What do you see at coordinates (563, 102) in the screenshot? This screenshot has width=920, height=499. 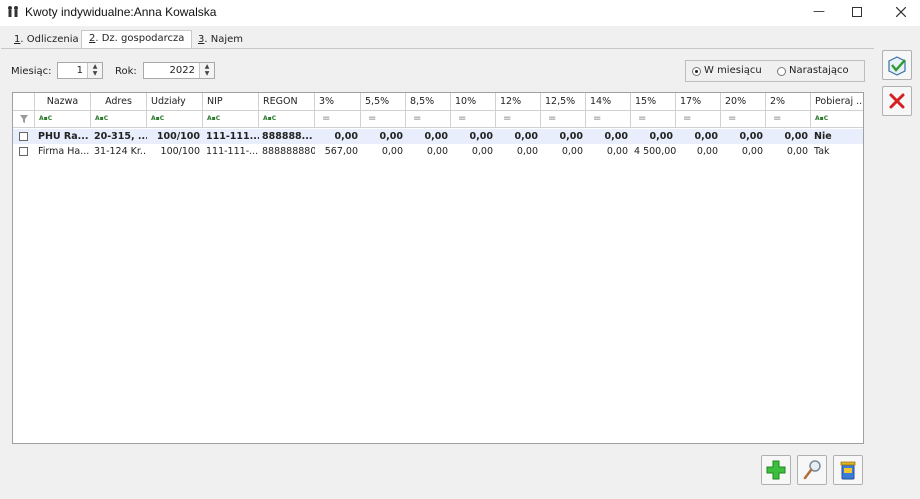 I see `col-header: 12,5%` at bounding box center [563, 102].